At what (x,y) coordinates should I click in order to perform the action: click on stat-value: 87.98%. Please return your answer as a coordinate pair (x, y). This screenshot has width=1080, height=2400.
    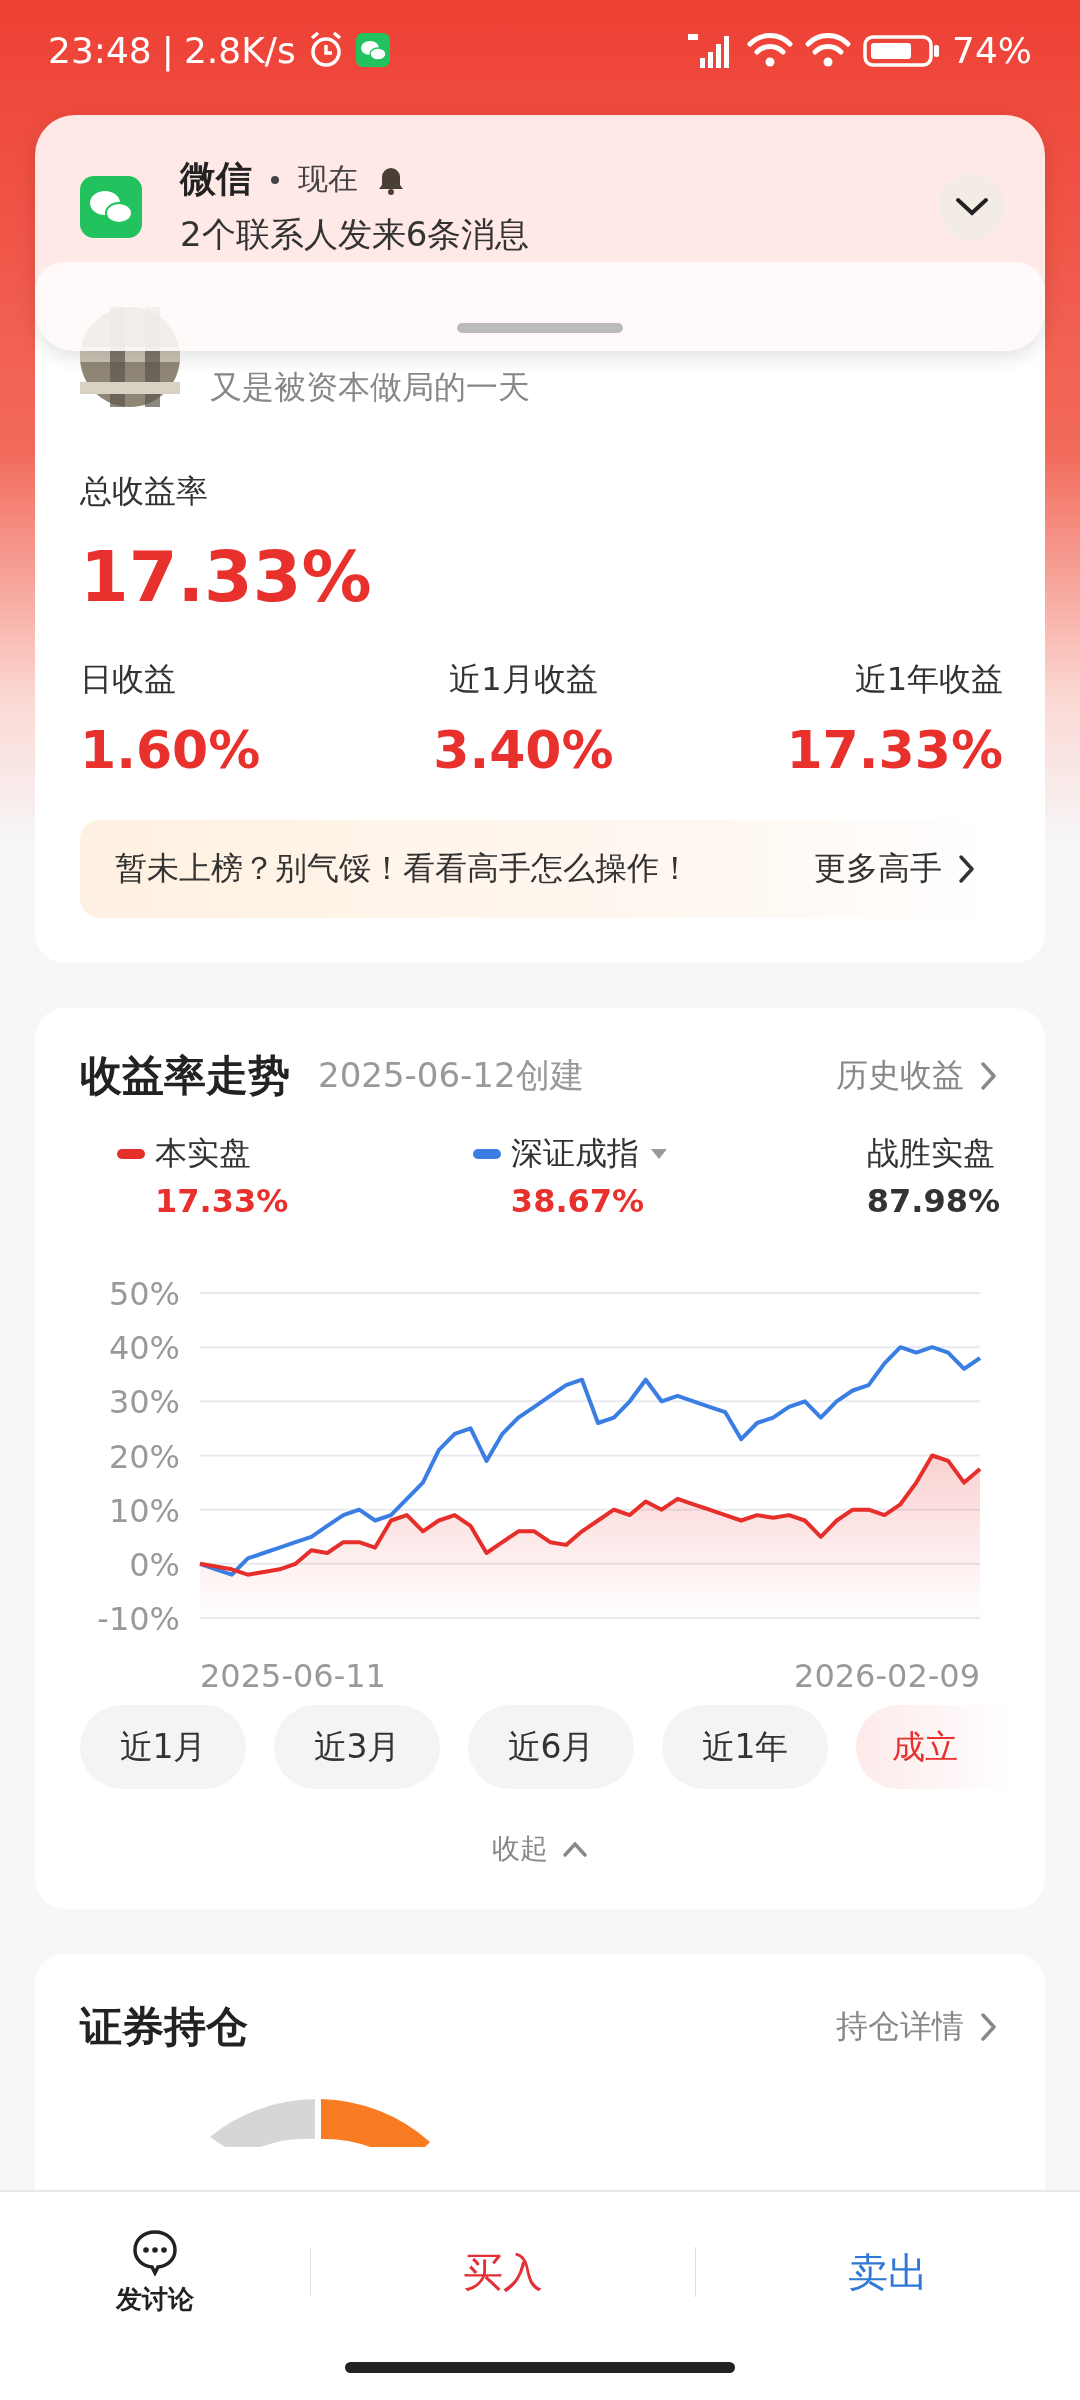
    Looking at the image, I should click on (933, 1201).